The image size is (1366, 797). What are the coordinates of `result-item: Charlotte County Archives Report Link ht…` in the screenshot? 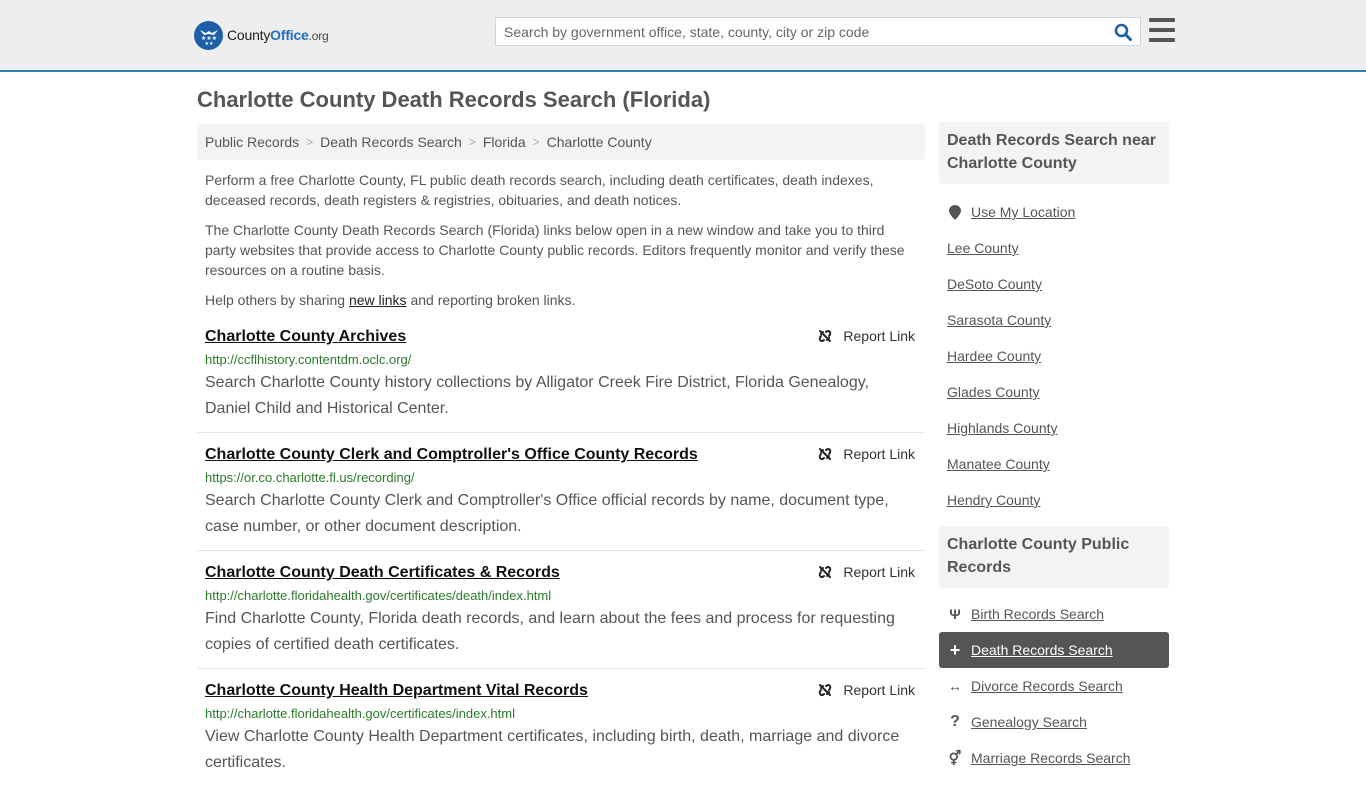 It's located at (561, 379).